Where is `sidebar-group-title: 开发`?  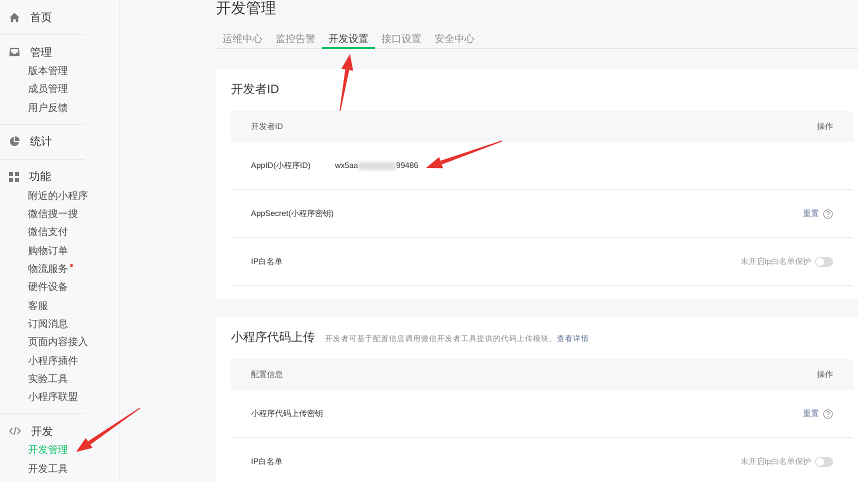
sidebar-group-title: 开发 is located at coordinates (42, 431).